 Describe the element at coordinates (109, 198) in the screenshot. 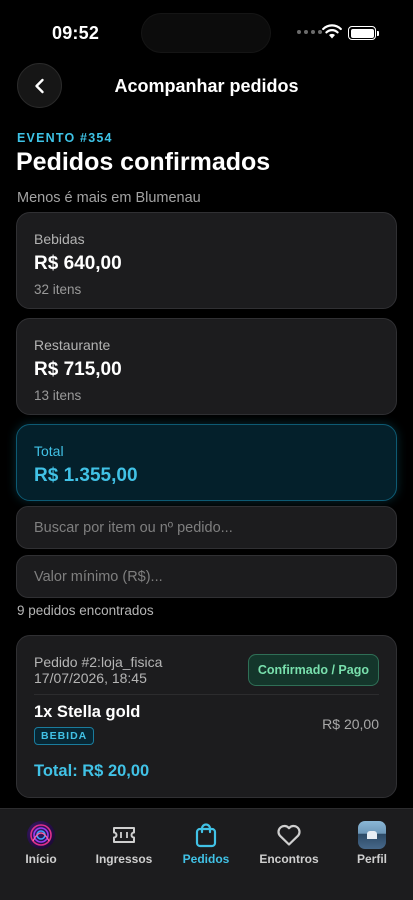

I see `event-subtitle: Menos é mais em Blumenau` at that location.